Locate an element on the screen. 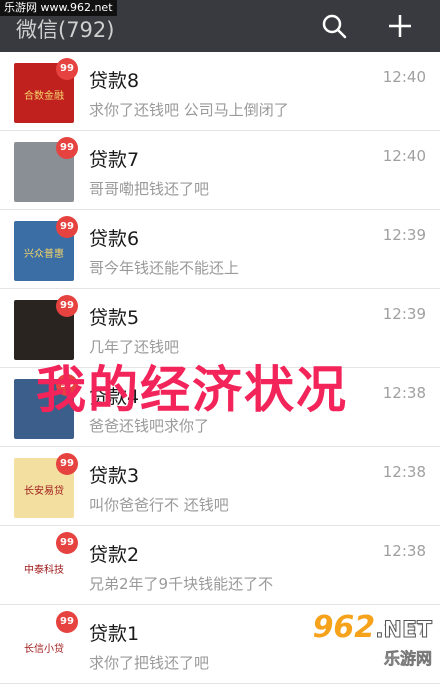 This screenshot has width=440, height=684. avatar-label: 长安易贷 is located at coordinates (44, 490).